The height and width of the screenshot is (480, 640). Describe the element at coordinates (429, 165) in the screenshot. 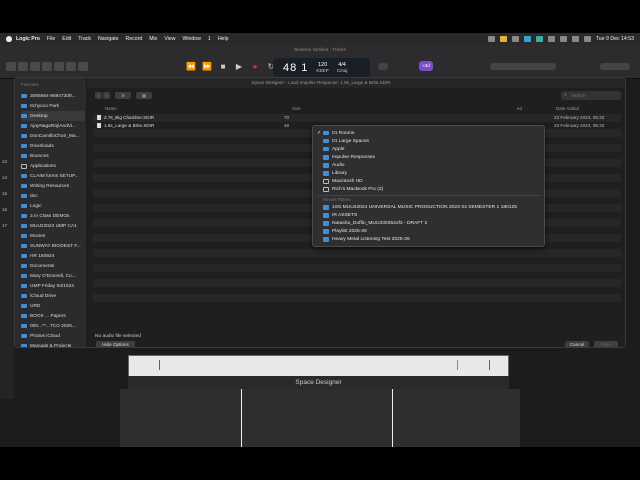

I see `popup-location-item: Audio` at that location.